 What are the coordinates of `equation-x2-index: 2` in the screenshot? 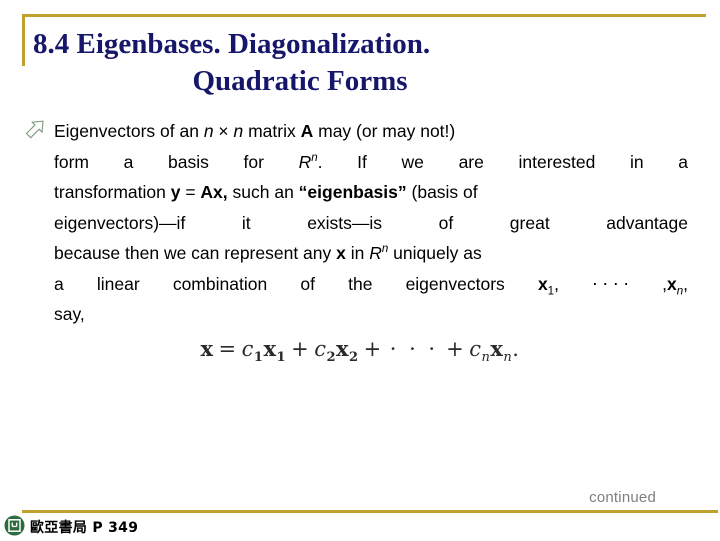 It's located at (354, 358).